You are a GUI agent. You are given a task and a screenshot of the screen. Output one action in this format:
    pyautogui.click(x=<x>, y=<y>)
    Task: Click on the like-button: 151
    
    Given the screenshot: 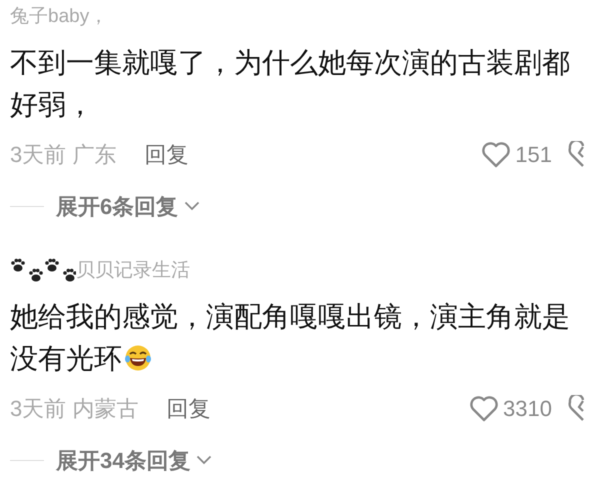 What is the action you would take?
    pyautogui.click(x=516, y=154)
    